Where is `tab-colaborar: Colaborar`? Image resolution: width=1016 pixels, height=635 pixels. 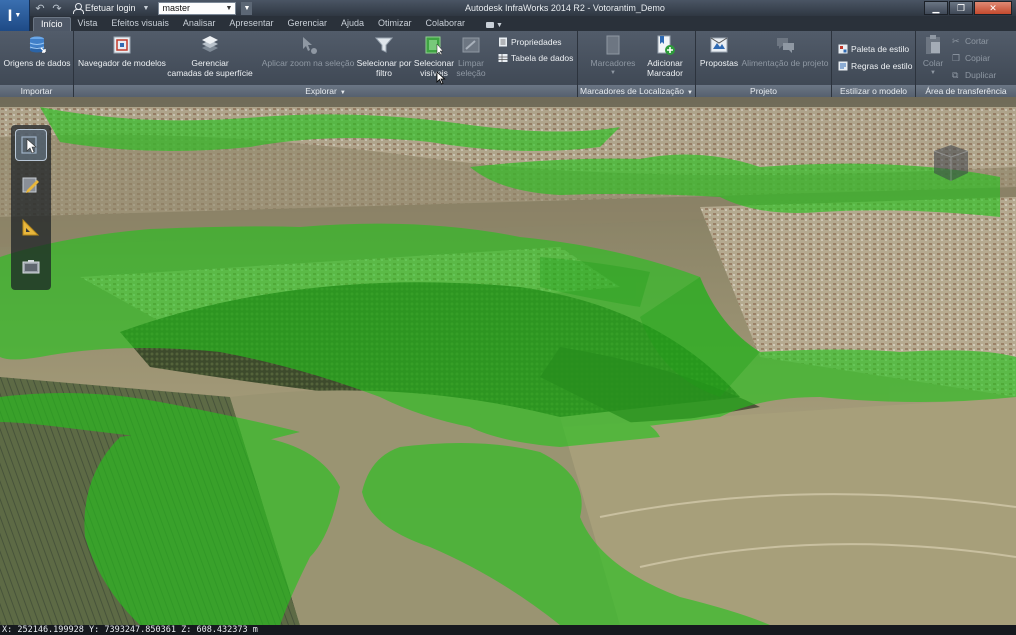 tab-colaborar: Colaborar is located at coordinates (446, 24).